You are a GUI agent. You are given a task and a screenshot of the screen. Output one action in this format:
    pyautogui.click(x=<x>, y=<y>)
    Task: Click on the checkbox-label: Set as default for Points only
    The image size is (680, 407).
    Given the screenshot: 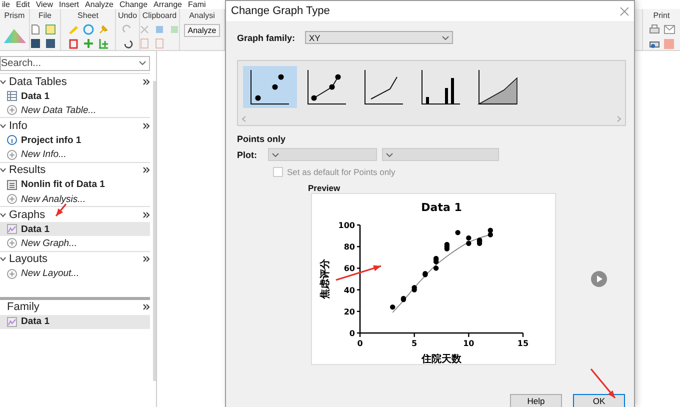 What is the action you would take?
    pyautogui.click(x=341, y=172)
    